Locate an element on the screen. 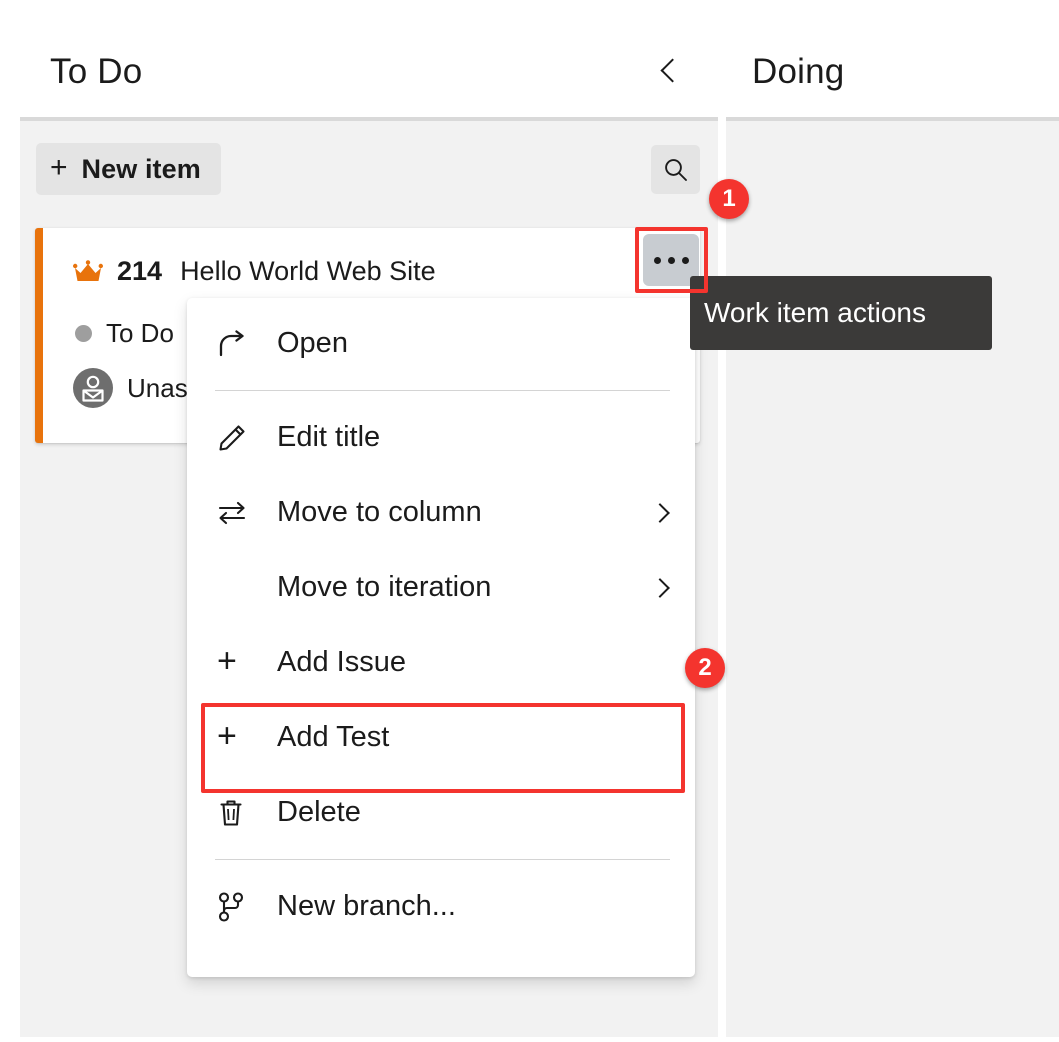 The image size is (1059, 1042). pencil-icon is located at coordinates (238, 438).